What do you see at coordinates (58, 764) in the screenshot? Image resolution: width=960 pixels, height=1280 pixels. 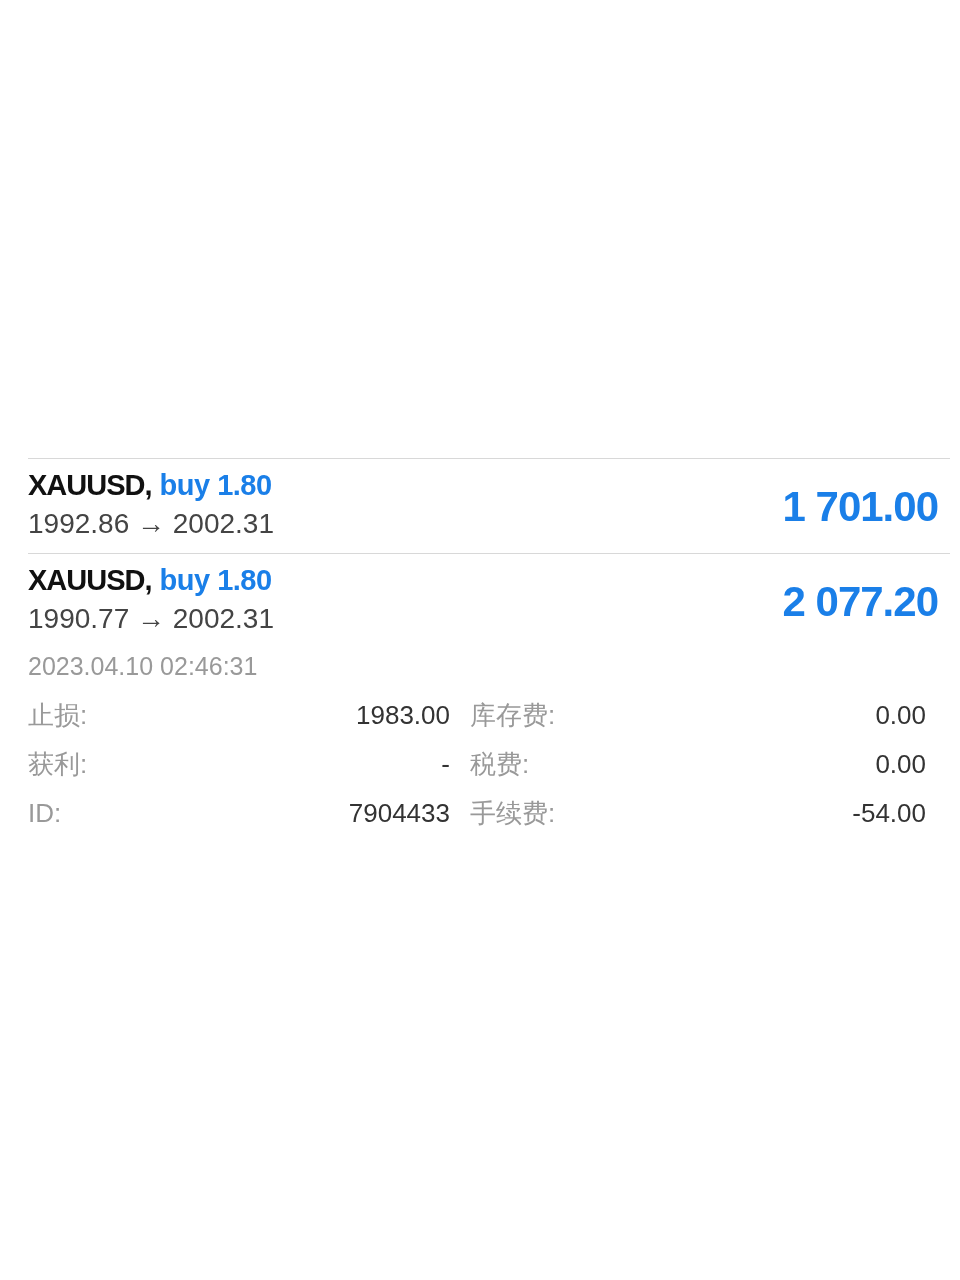 I see `detail-label: 获利:` at bounding box center [58, 764].